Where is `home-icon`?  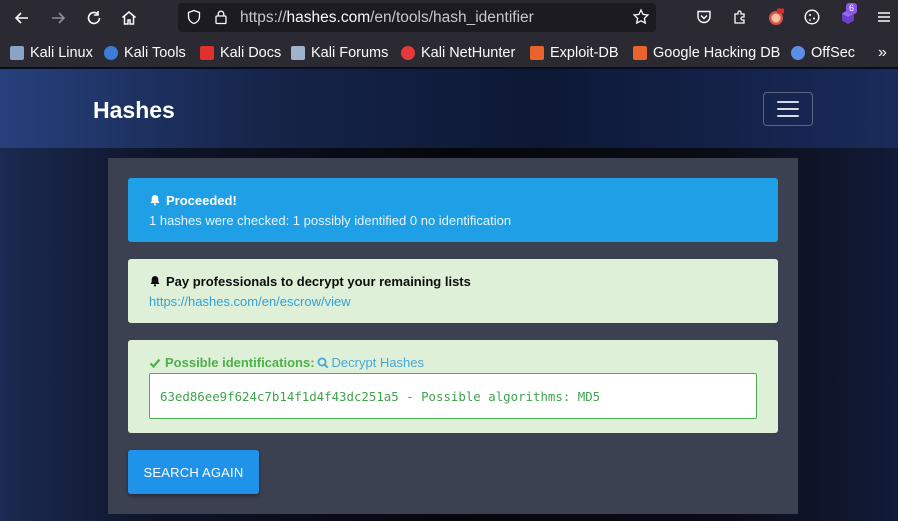
home-icon is located at coordinates (129, 18).